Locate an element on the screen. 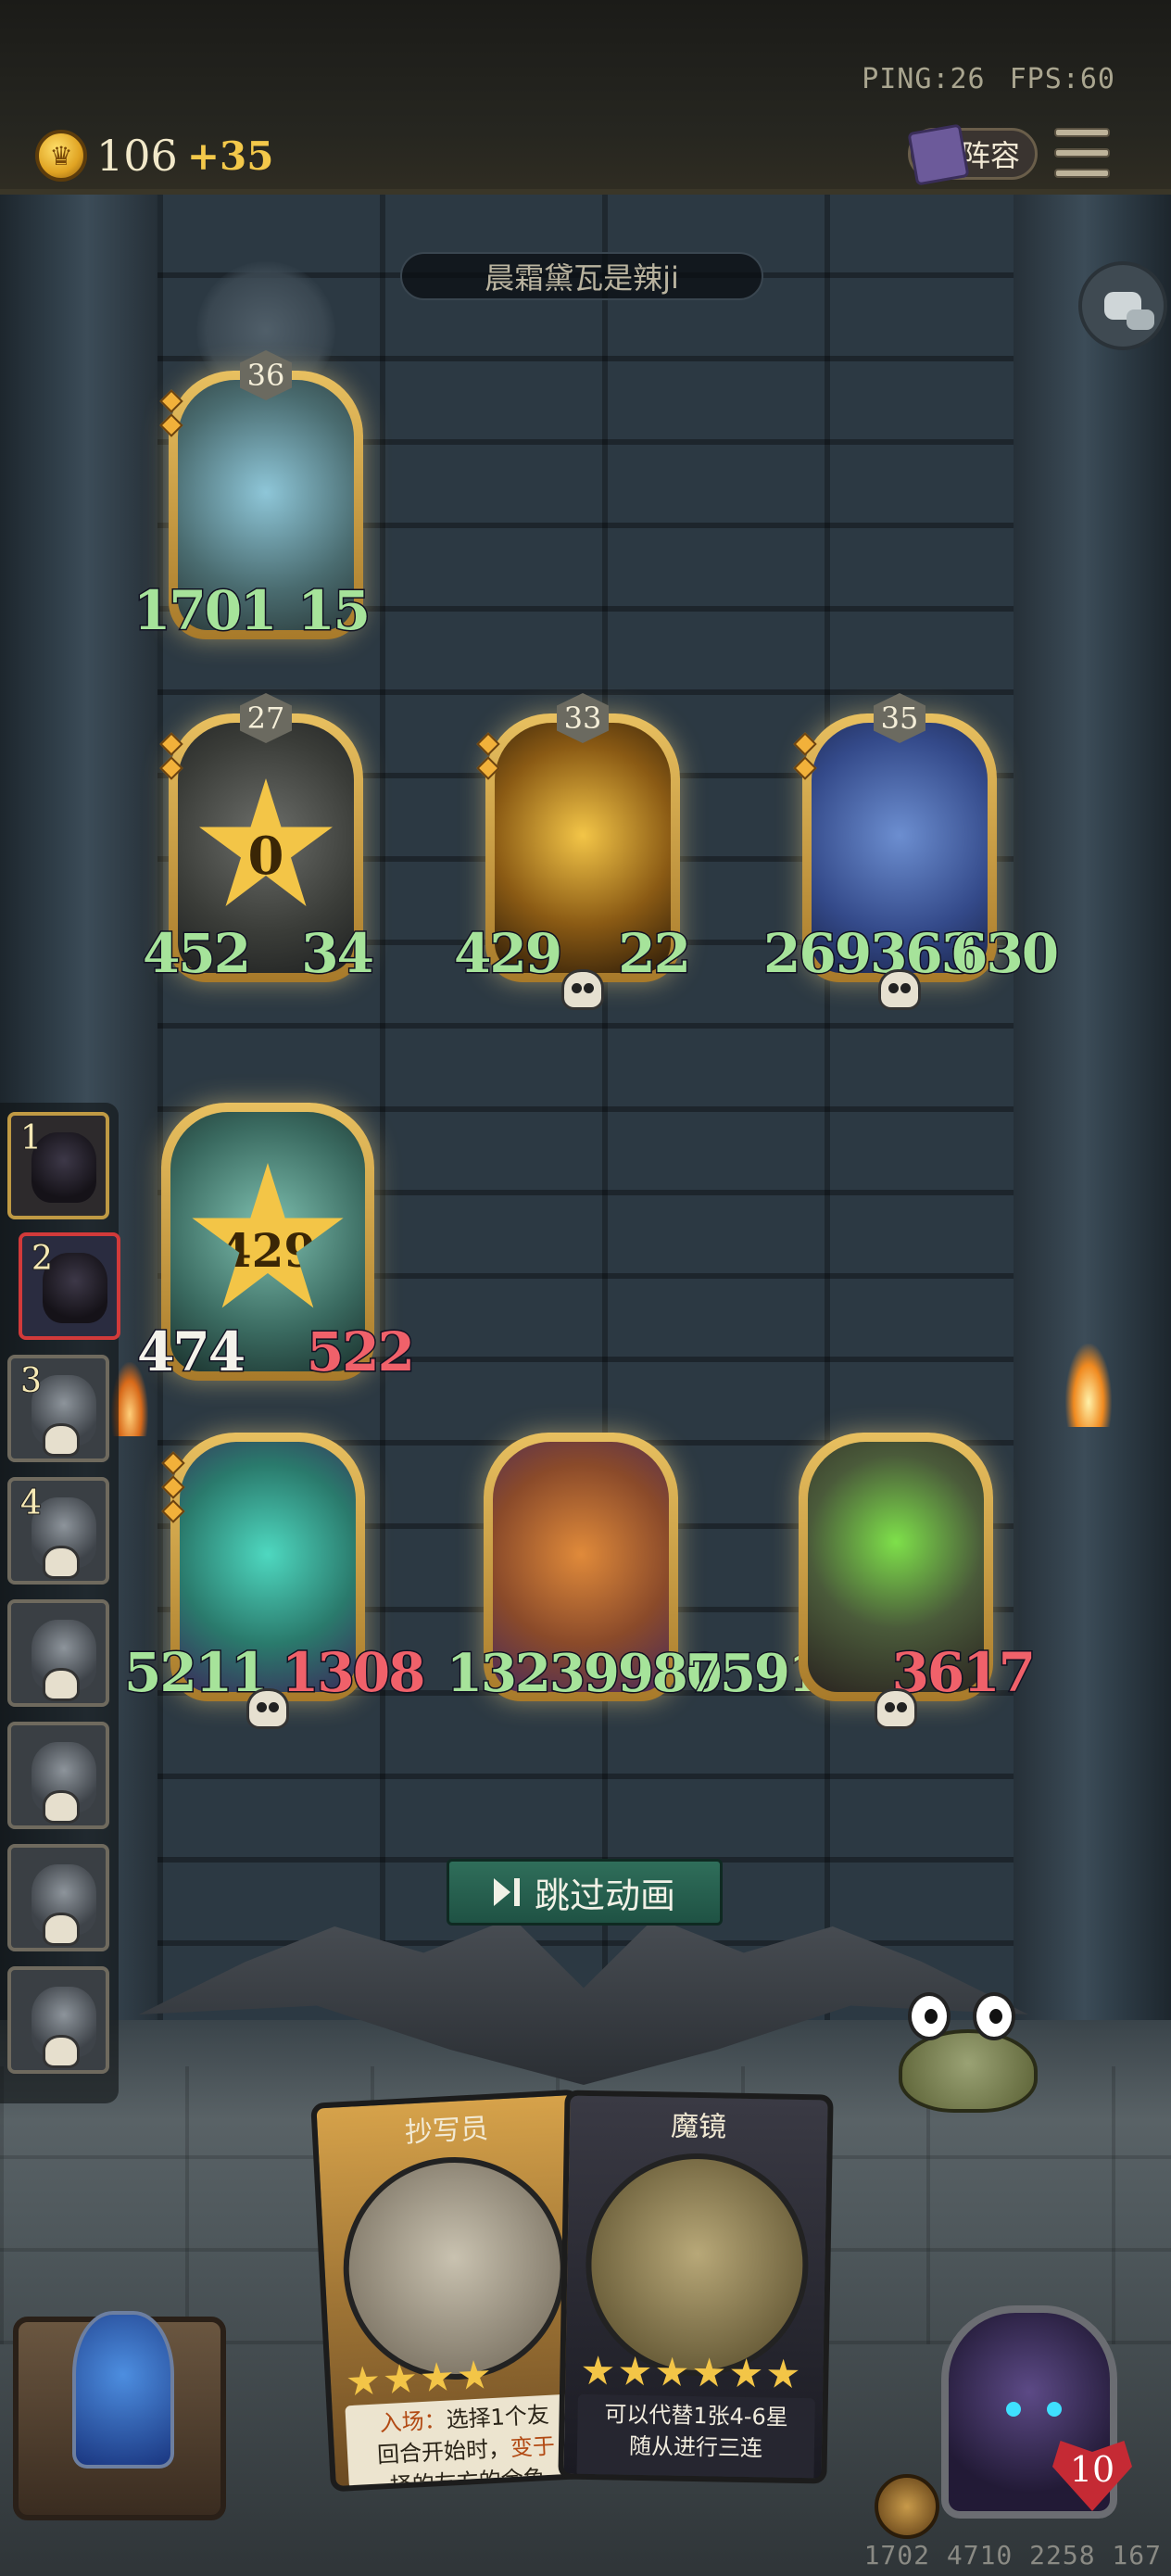 This screenshot has width=1171, height=2576. opponent-minion: 27 0 452 34 is located at coordinates (258, 837).